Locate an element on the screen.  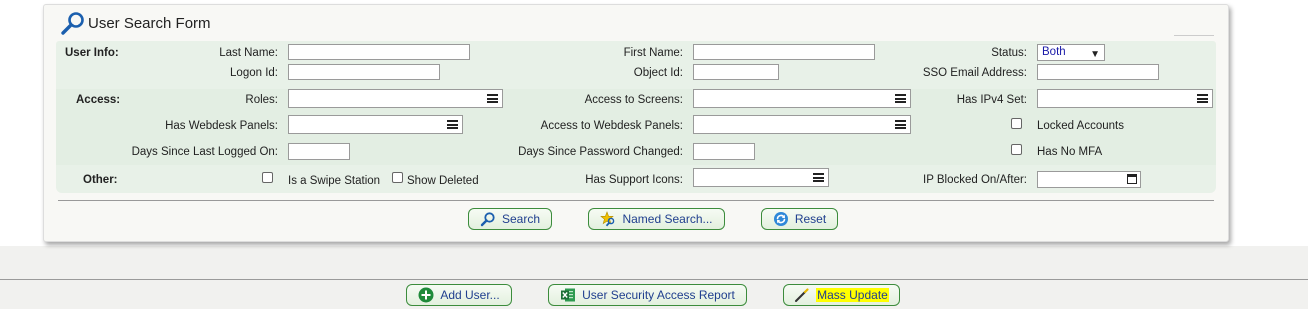
last-name-input is located at coordinates (379, 52).